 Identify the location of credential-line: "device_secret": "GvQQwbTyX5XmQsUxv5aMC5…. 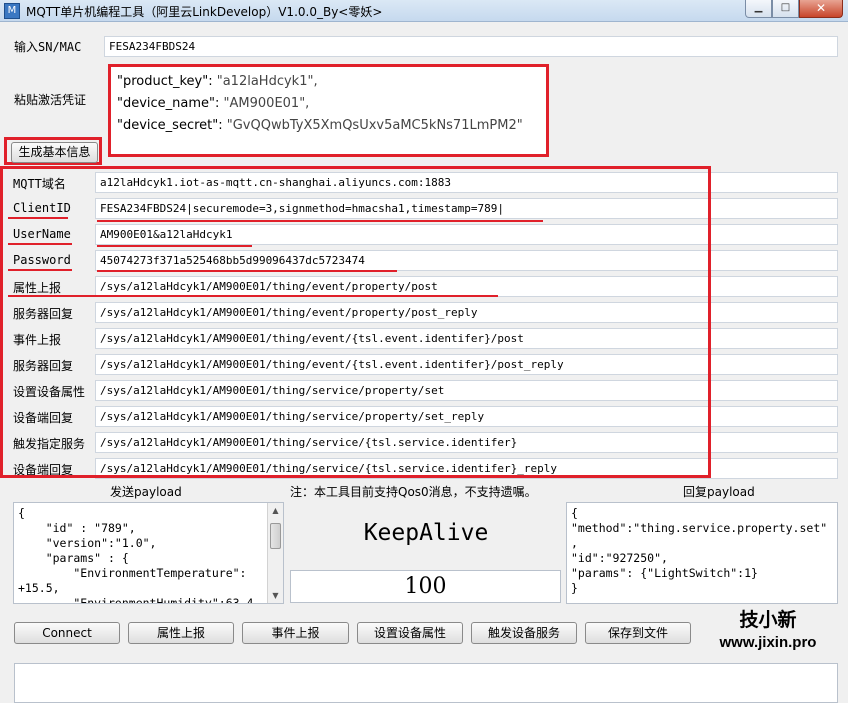
(320, 125).